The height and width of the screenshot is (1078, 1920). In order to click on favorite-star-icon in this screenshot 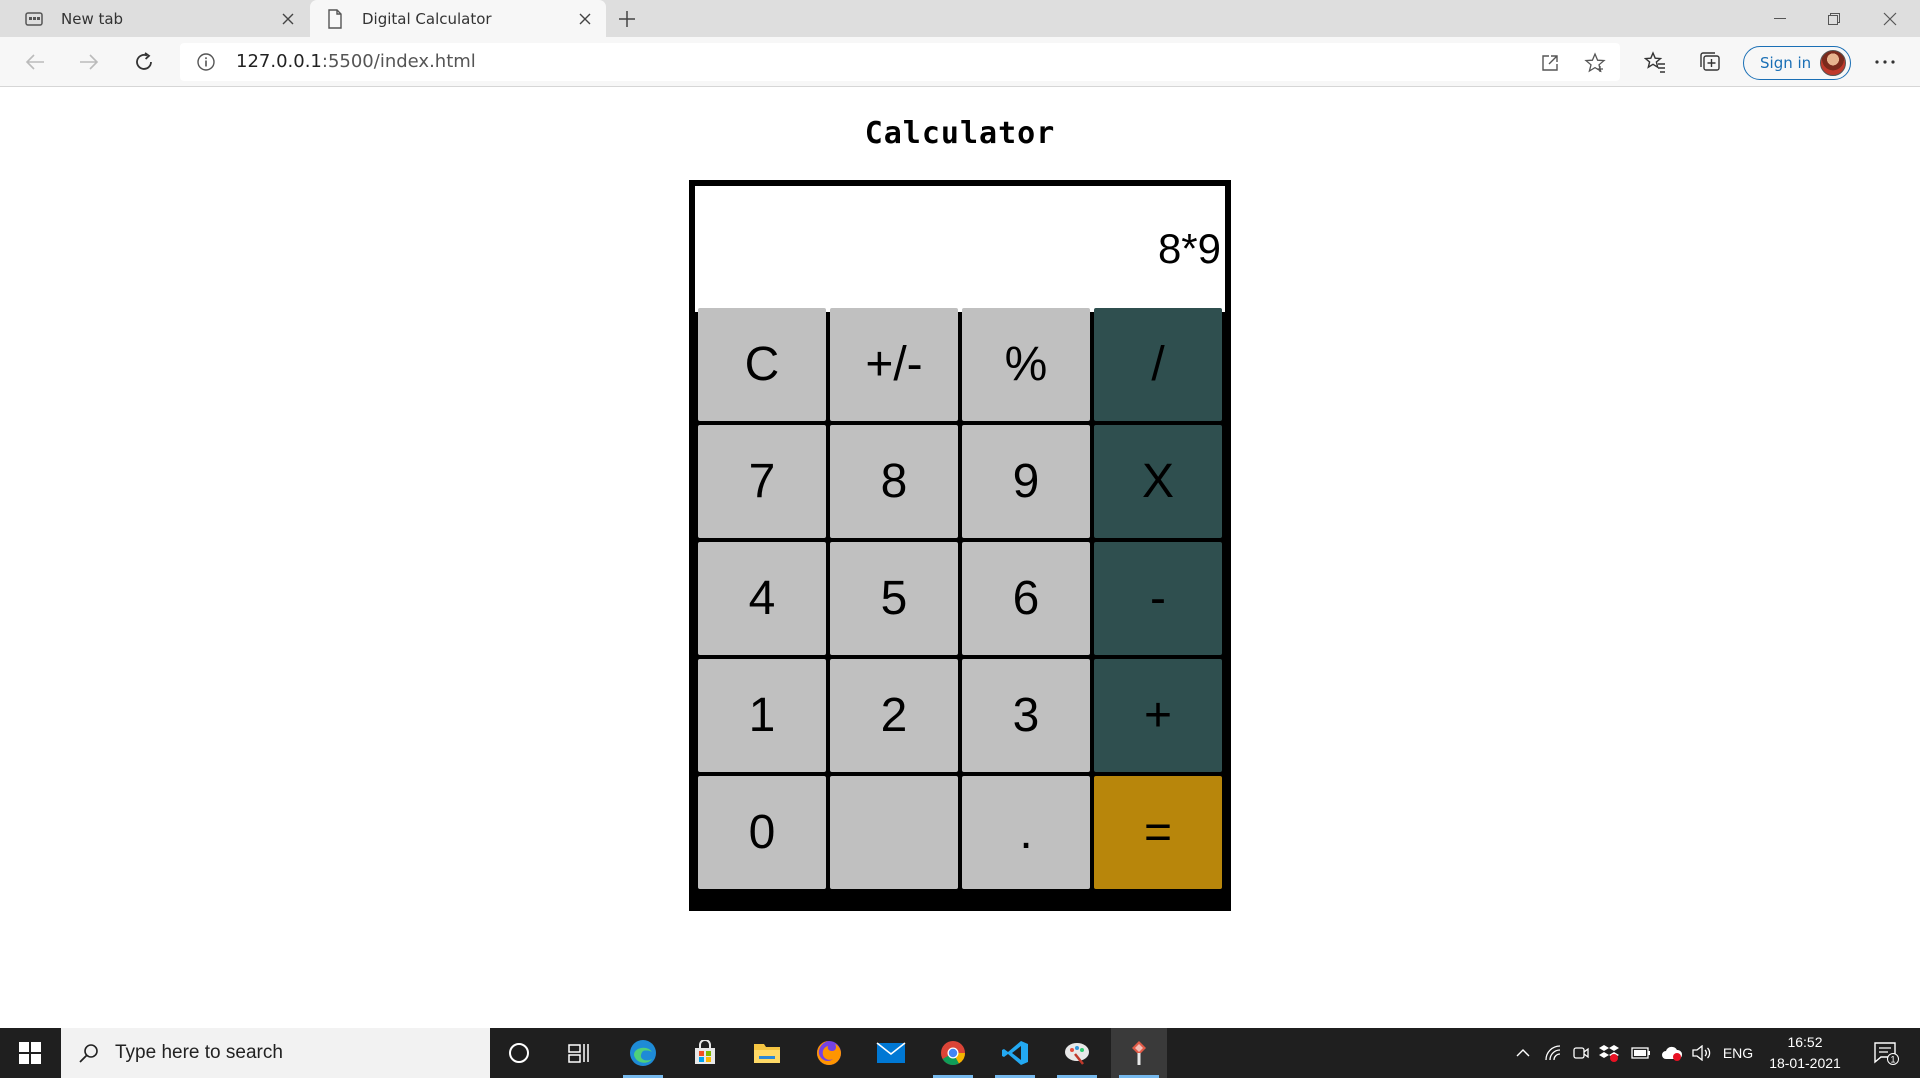, I will do `click(1595, 63)`.